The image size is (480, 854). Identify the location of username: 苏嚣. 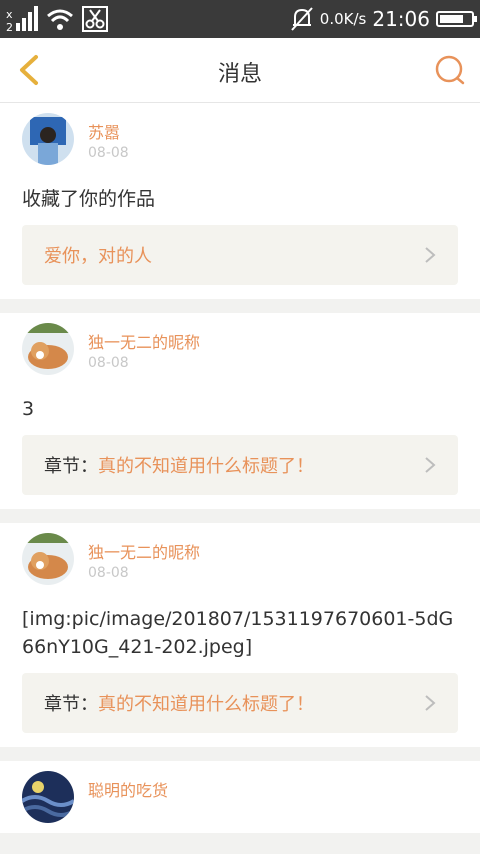
(104, 131).